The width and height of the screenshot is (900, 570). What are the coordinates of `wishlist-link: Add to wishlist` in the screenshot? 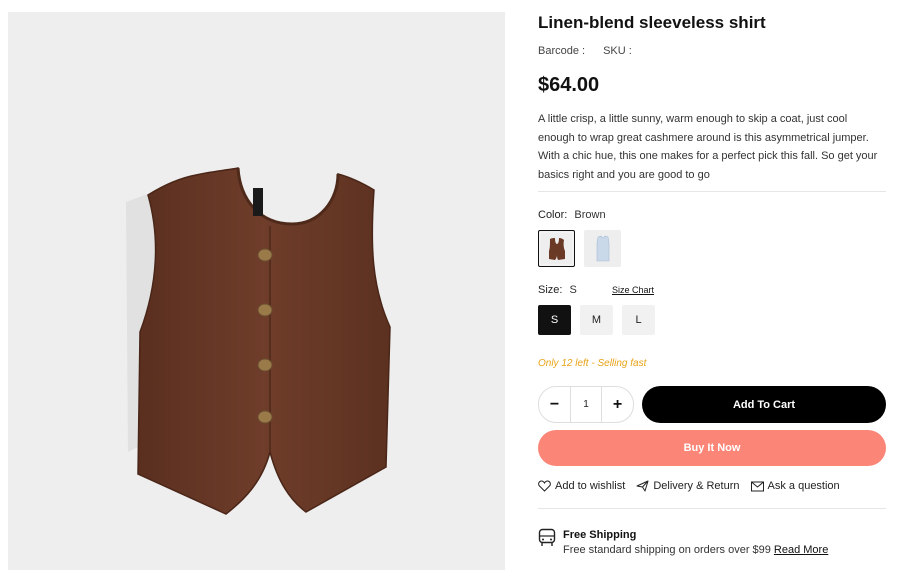 It's located at (581, 486).